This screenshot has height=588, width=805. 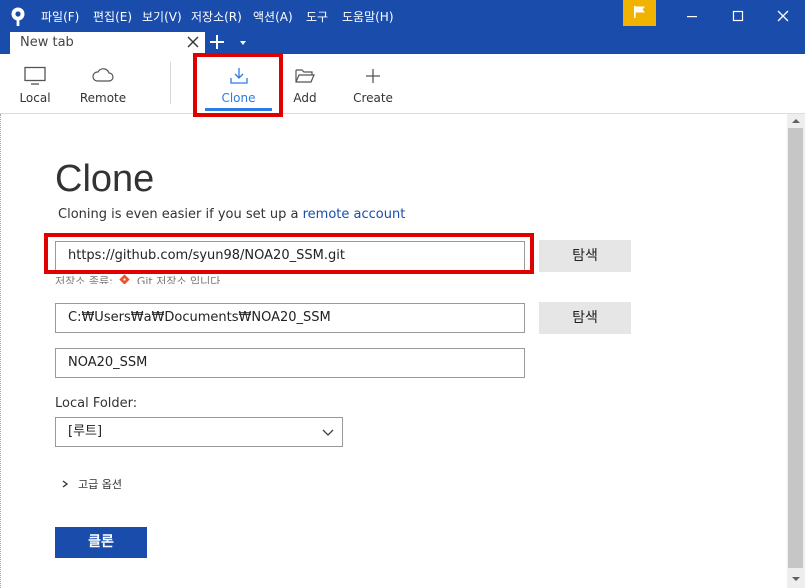 I want to click on chevron-right-icon, so click(x=65, y=484).